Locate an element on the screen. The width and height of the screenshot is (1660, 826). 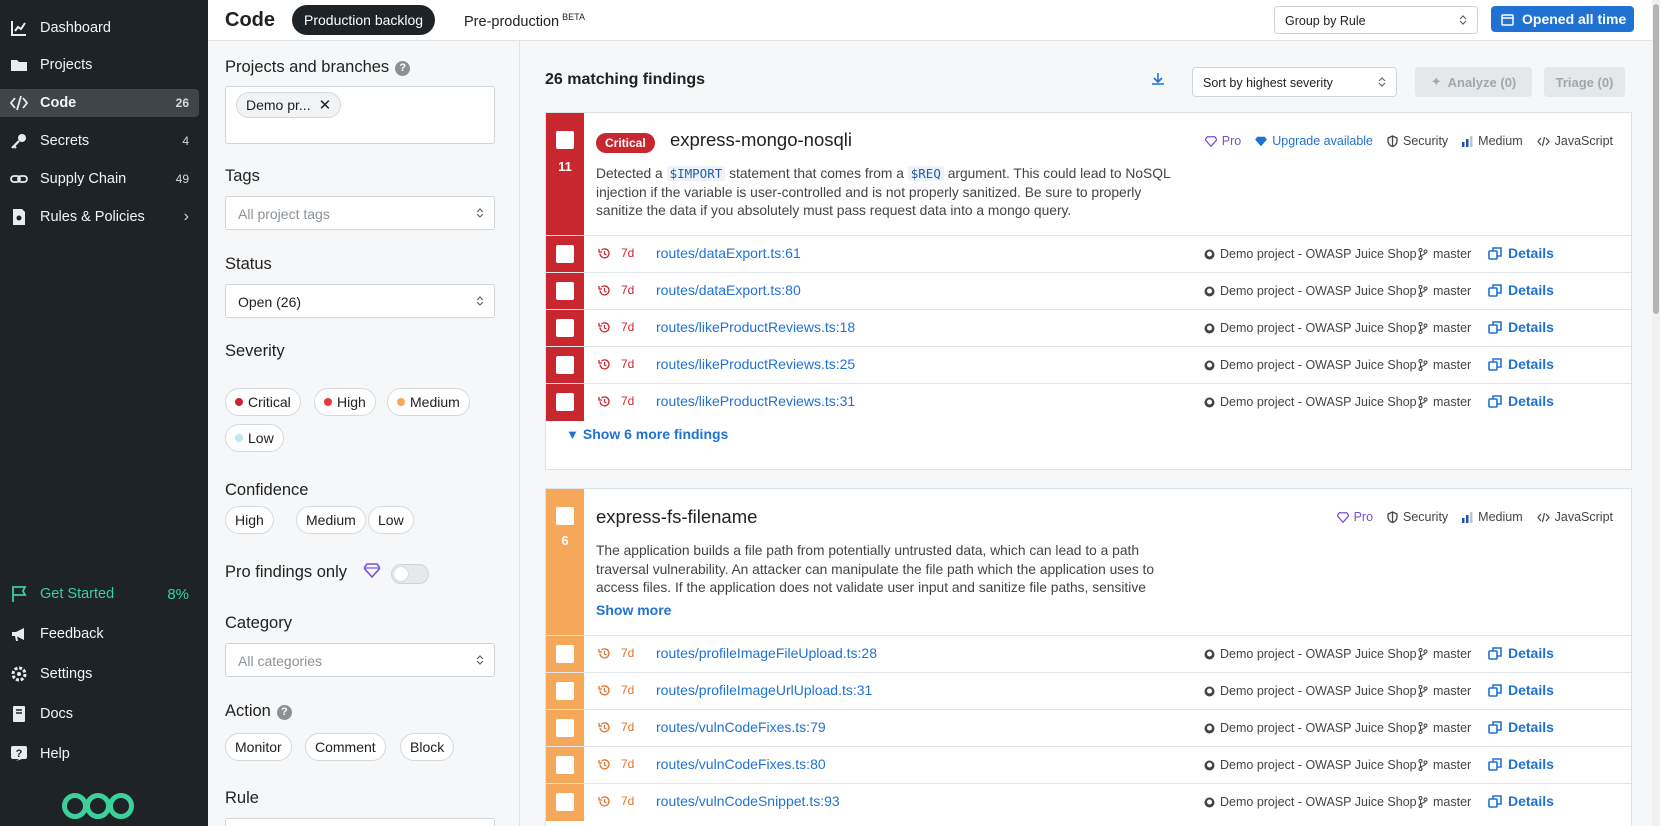
projects-input: Demo pr... ✕ is located at coordinates (360, 115).